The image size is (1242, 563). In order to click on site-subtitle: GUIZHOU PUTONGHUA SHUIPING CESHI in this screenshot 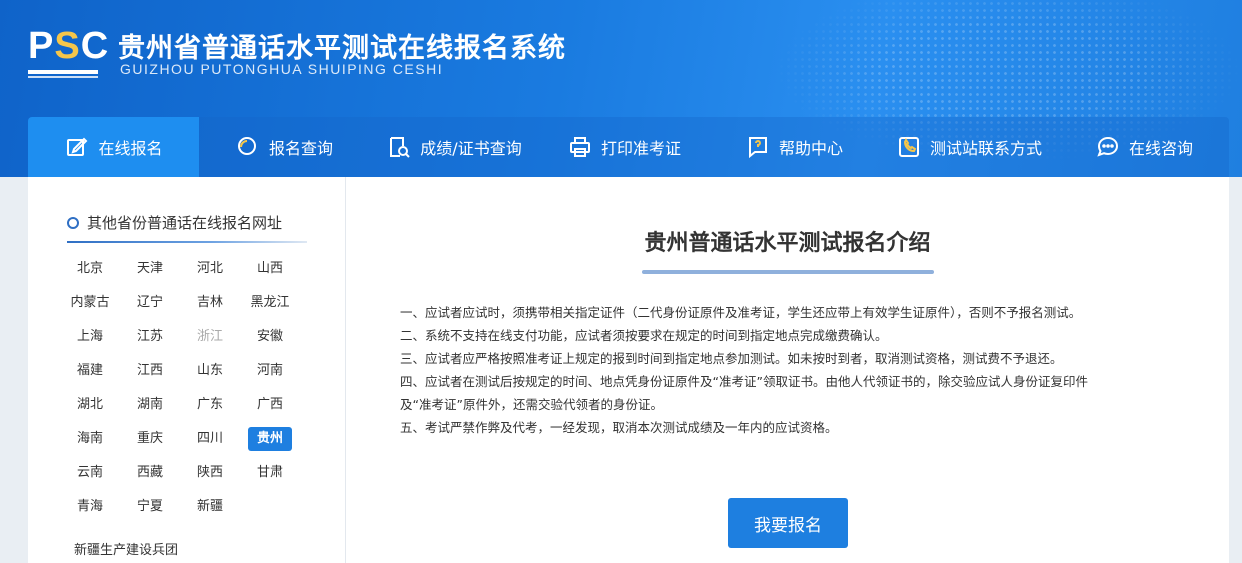, I will do `click(282, 69)`.